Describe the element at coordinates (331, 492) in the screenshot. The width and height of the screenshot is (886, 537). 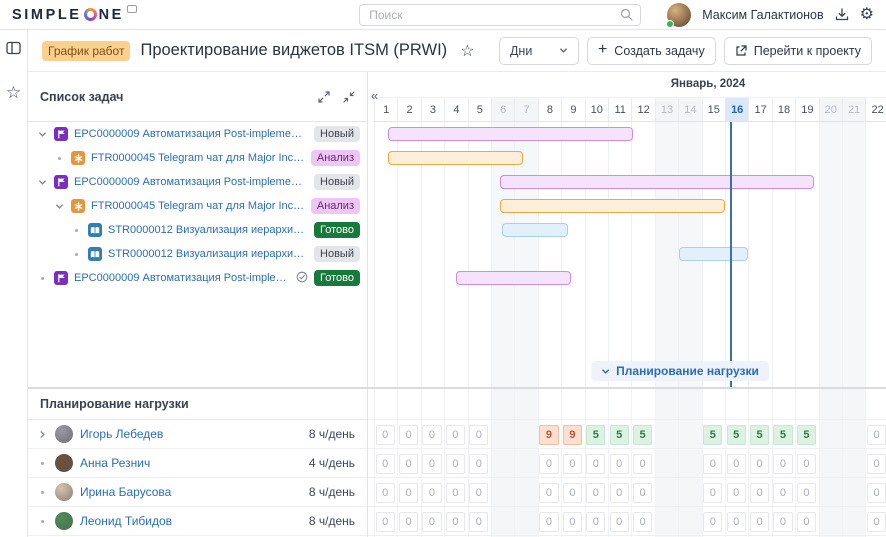
I see `person-hours: 8 ч/день` at that location.